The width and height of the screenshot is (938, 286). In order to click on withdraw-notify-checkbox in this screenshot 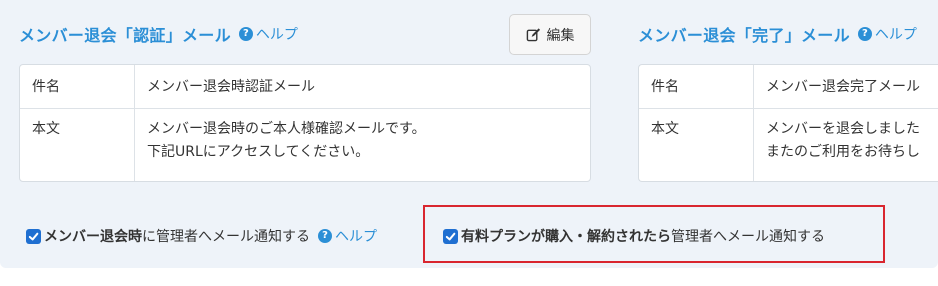, I will do `click(33, 236)`.